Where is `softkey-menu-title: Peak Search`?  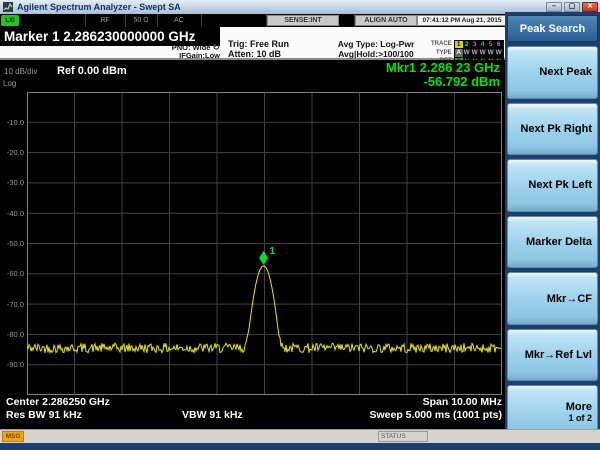
softkey-menu-title: Peak Search is located at coordinates (552, 28).